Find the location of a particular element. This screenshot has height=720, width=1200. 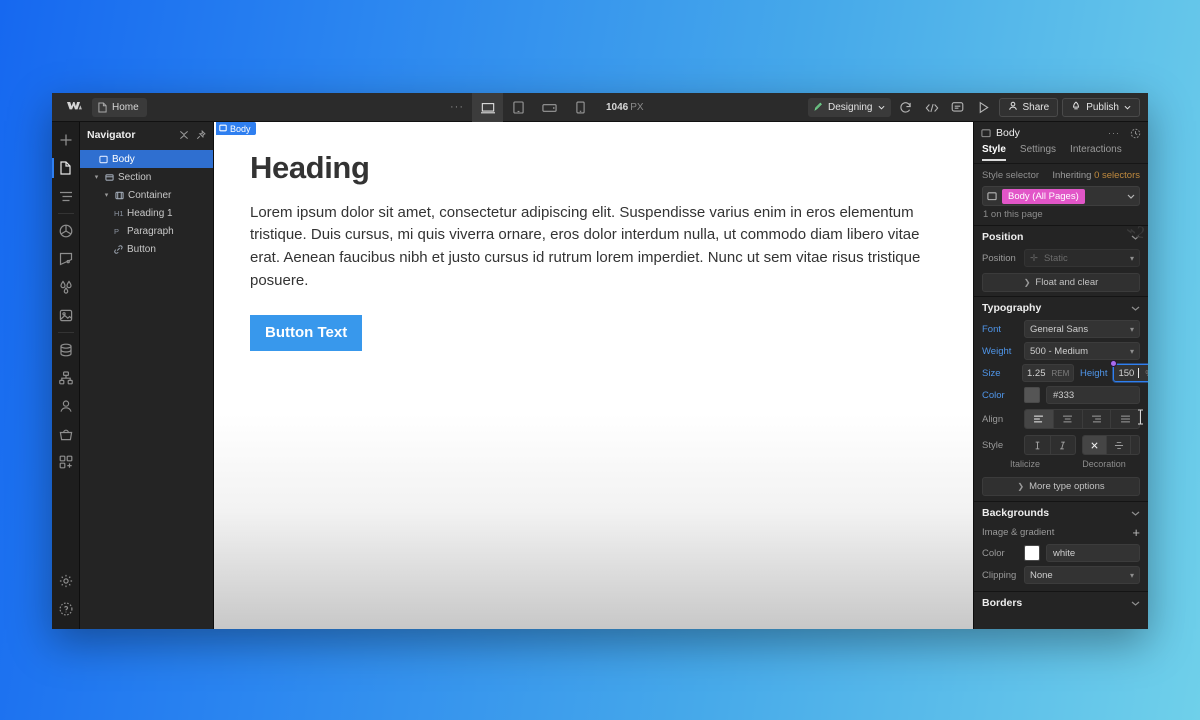

text-color-value: #333 is located at coordinates (1064, 395).